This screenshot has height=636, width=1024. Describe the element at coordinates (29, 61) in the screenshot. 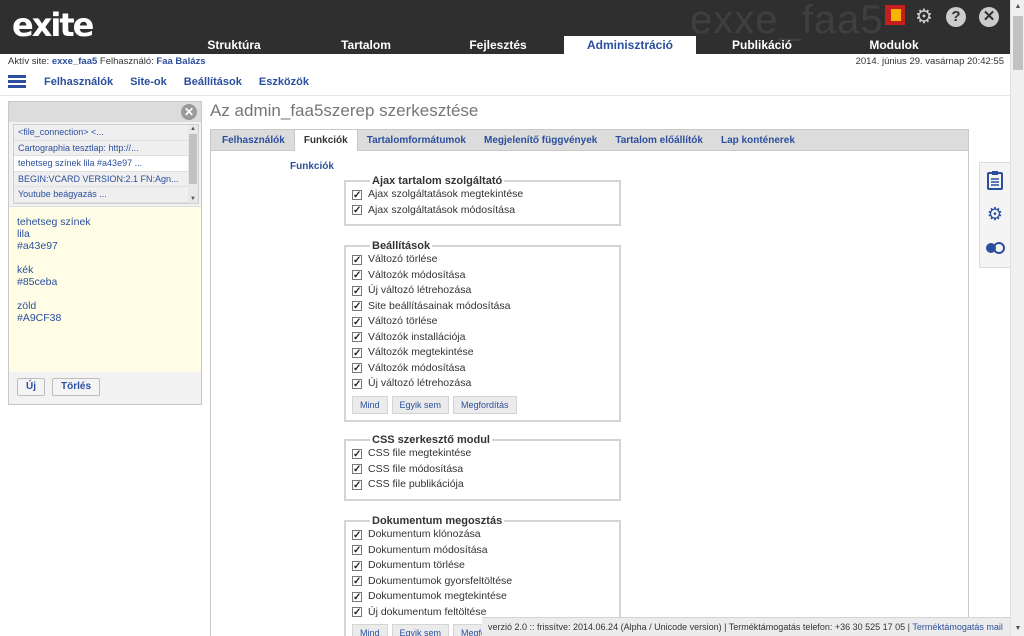

I see `active-site-label: Aktív site:` at that location.